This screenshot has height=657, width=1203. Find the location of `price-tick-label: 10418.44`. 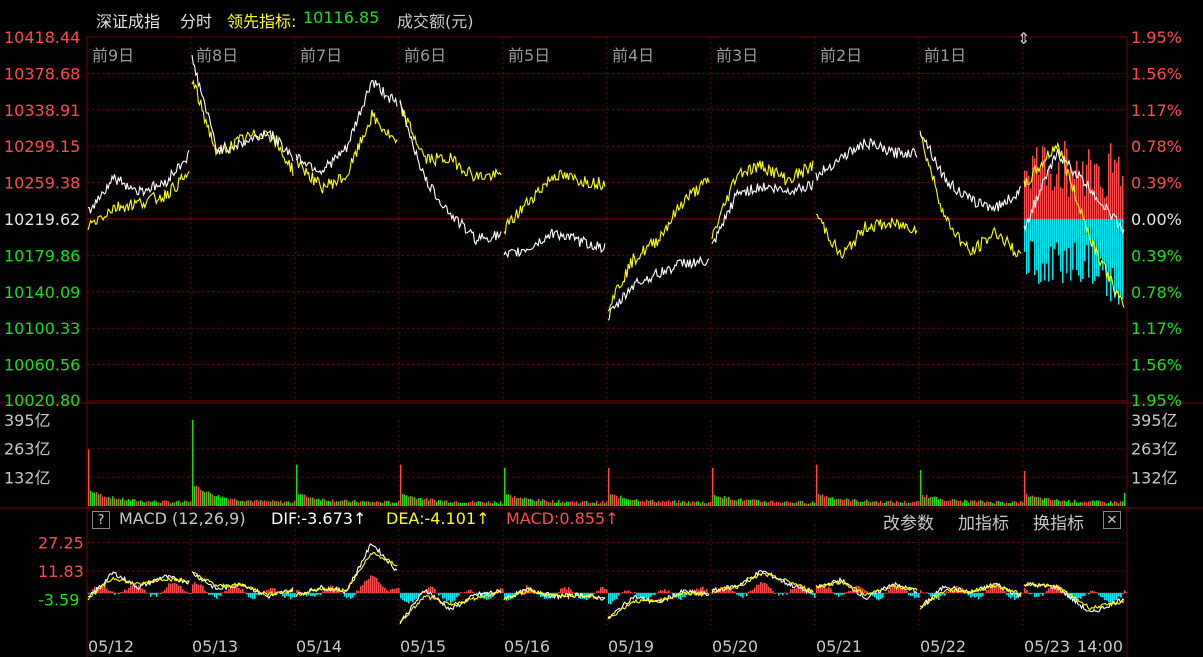

price-tick-label: 10418.44 is located at coordinates (42, 37).